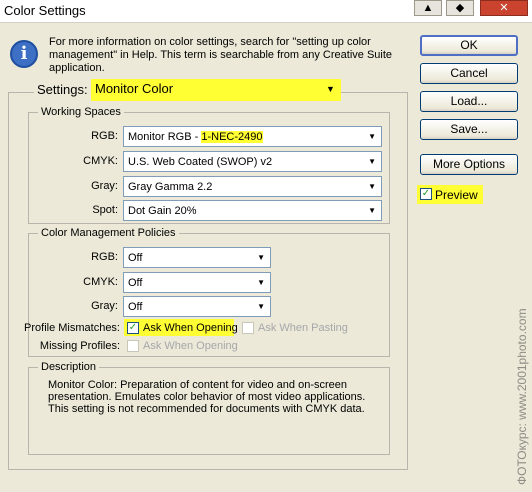 Image resolution: width=532 pixels, height=492 pixels. Describe the element at coordinates (469, 45) in the screenshot. I see `ok-button: OK` at that location.